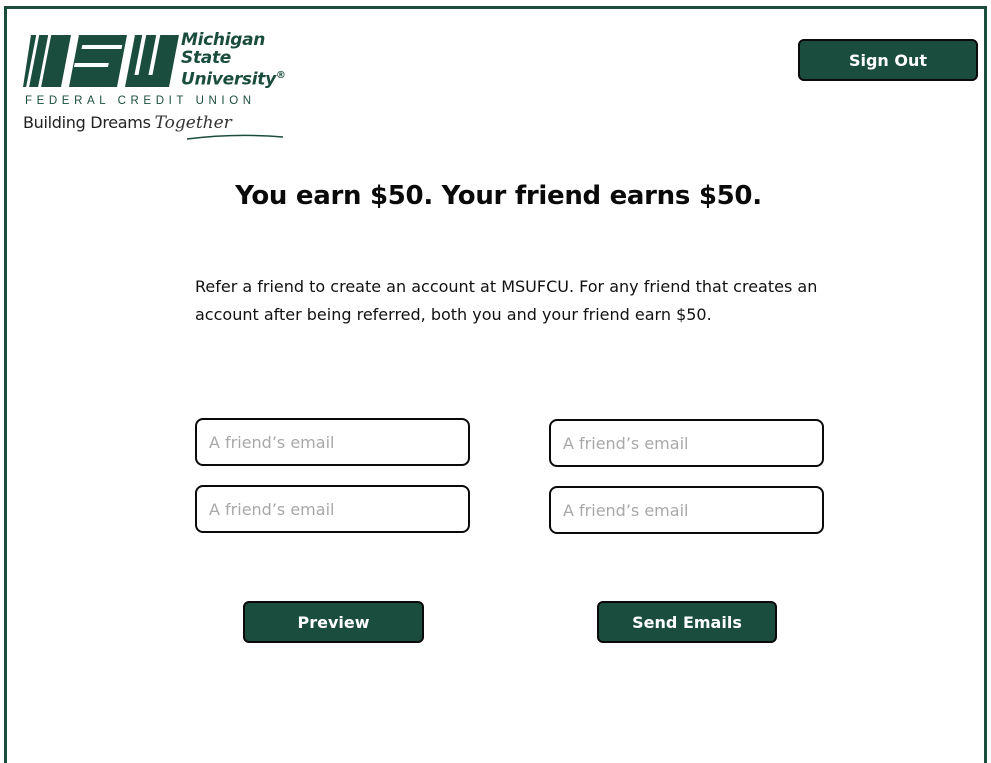  What do you see at coordinates (193, 123) in the screenshot?
I see `tagline-script: Together` at bounding box center [193, 123].